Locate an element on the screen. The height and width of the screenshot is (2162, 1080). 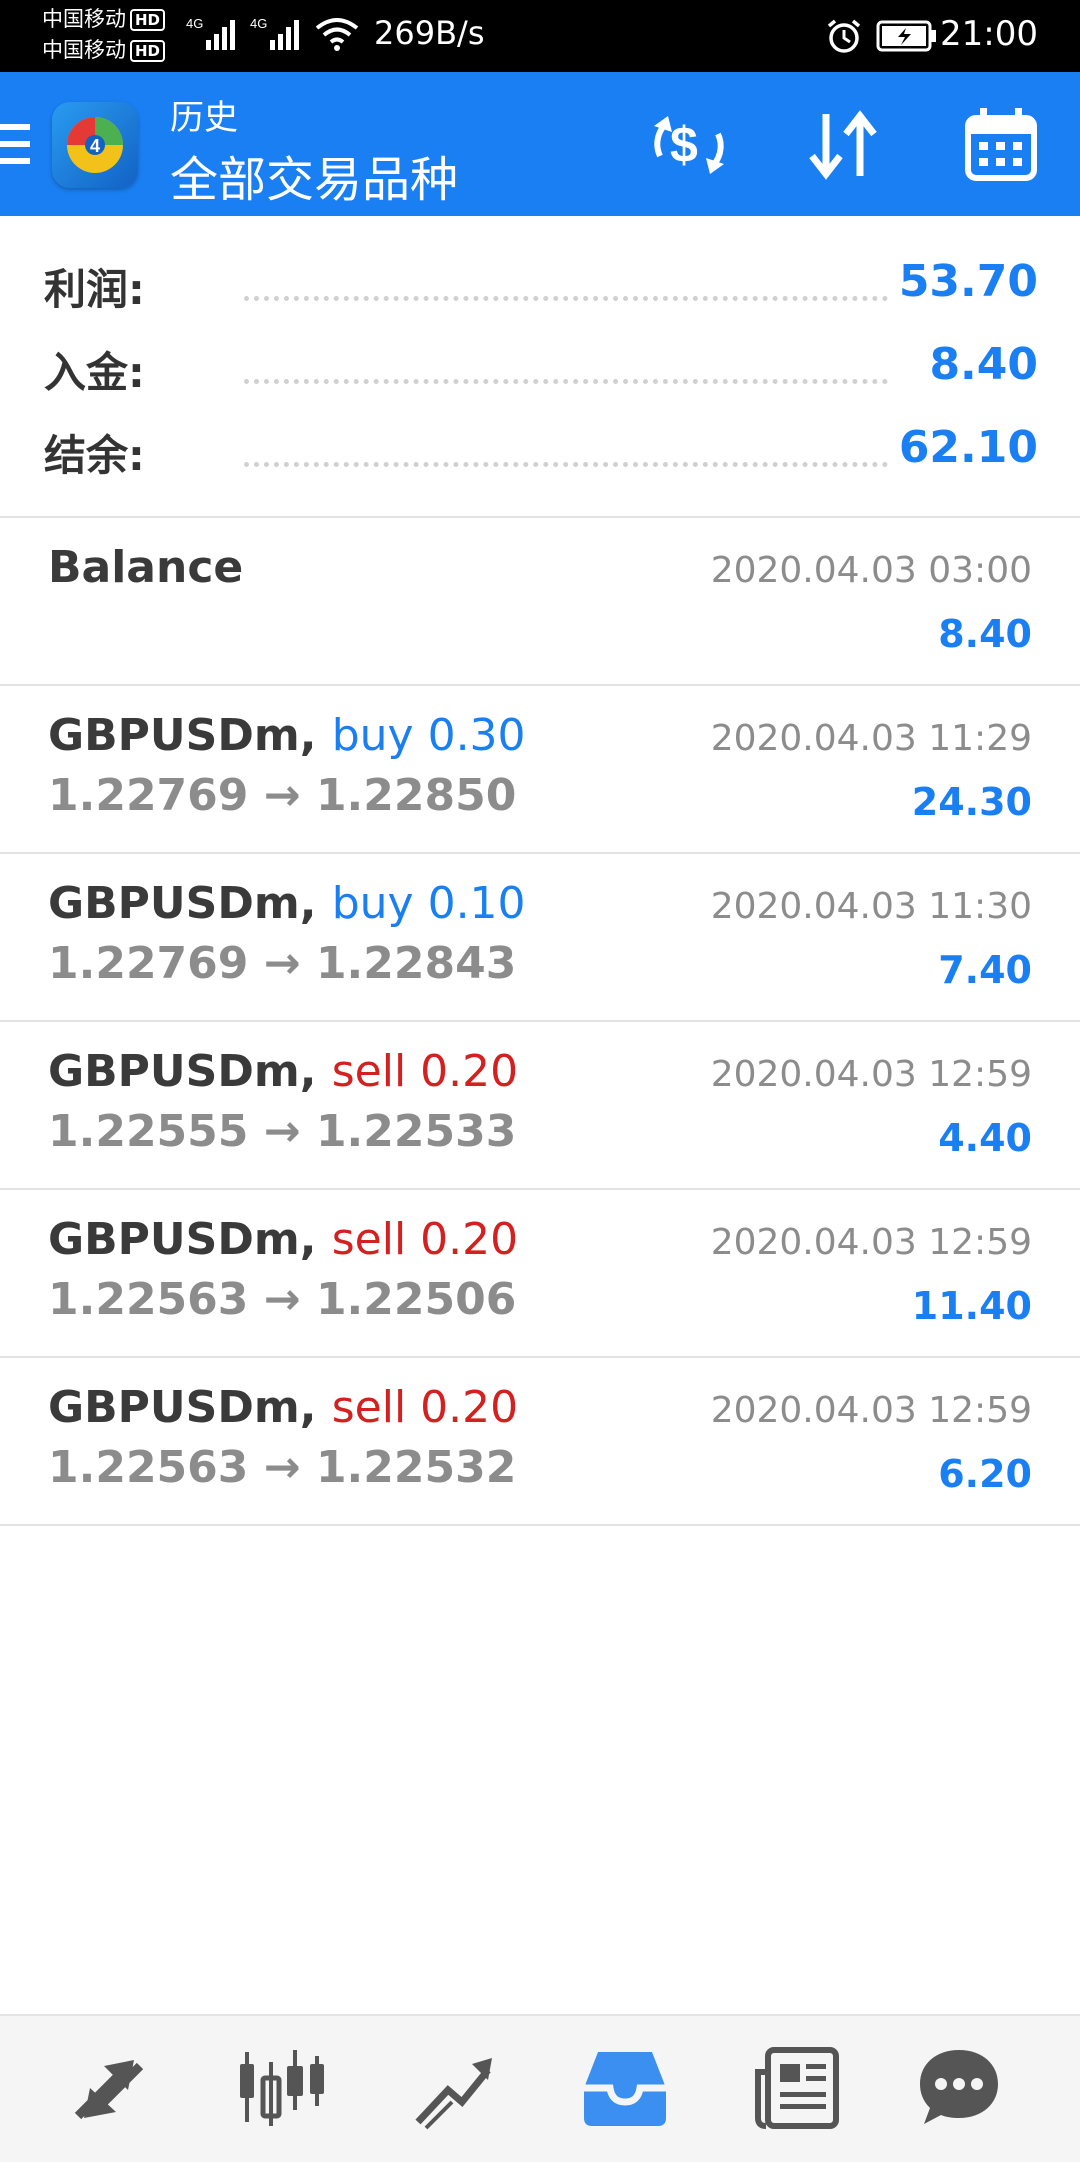
deal-prices: 1.22769 → 1.22843 is located at coordinates (282, 963).